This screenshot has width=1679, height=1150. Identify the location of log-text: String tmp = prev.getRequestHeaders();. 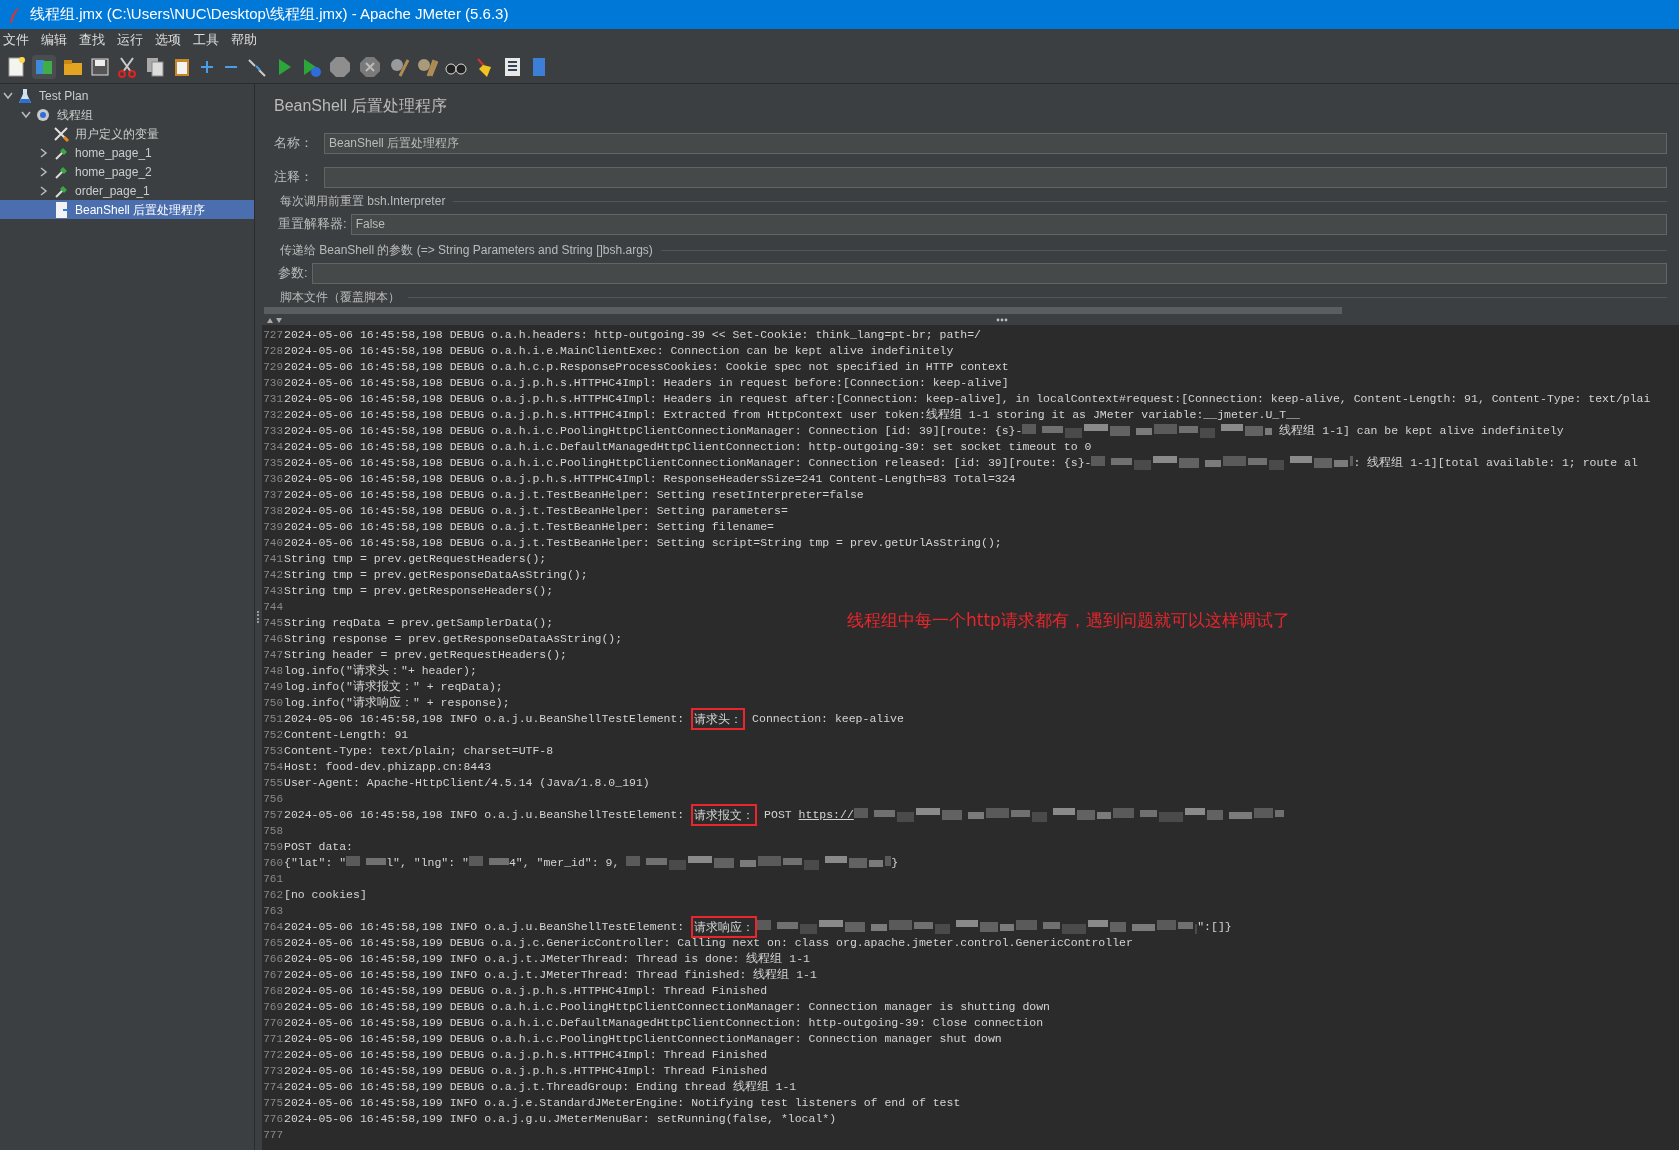
(415, 559).